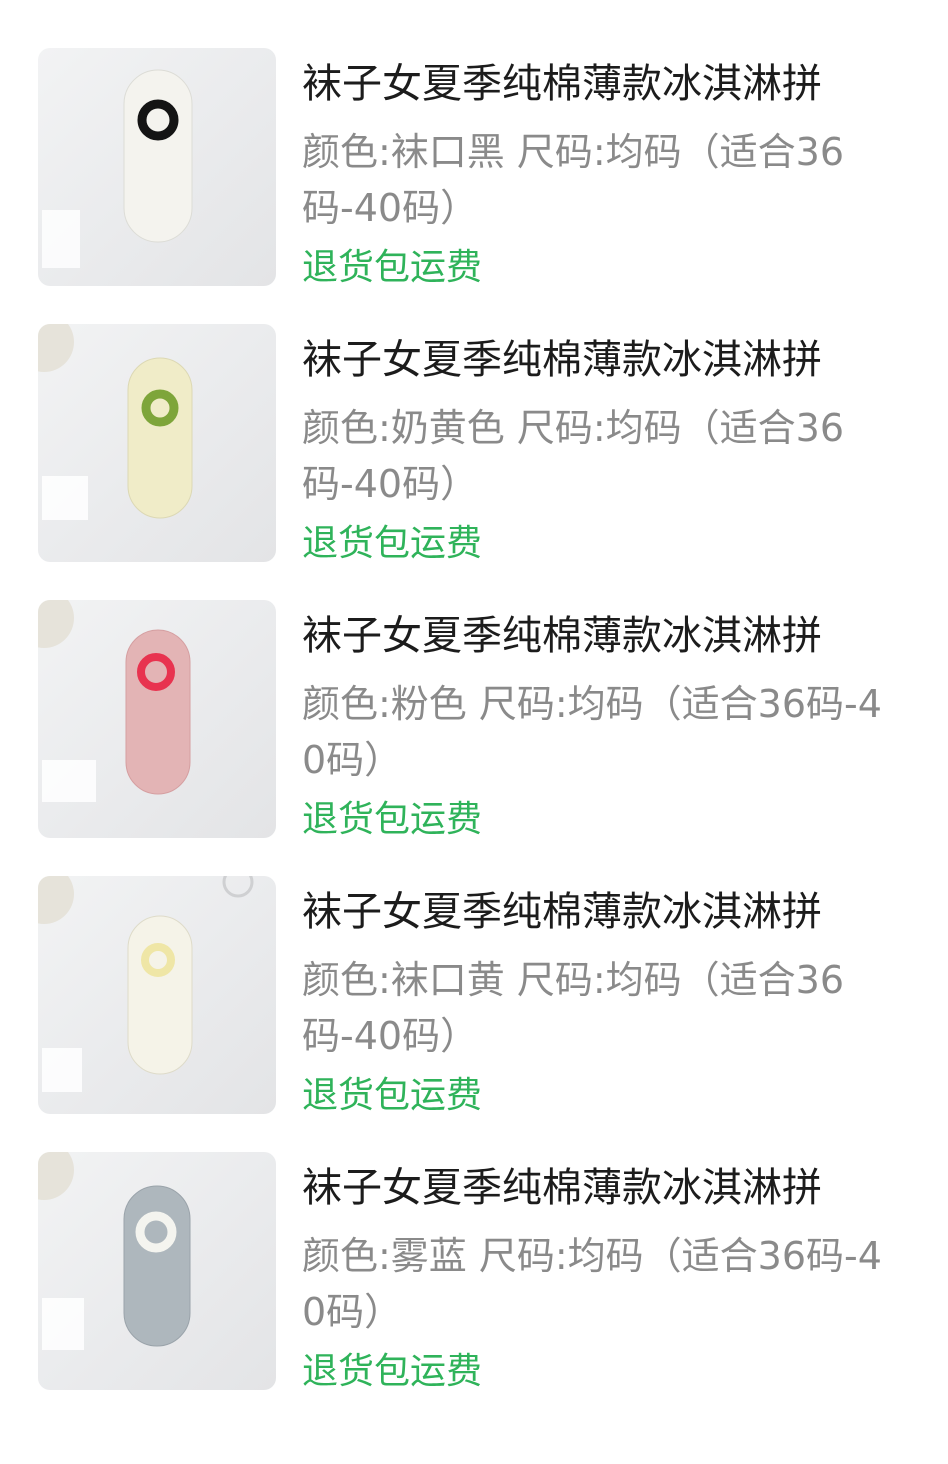  What do you see at coordinates (573, 1008) in the screenshot?
I see `product-spec: 颜色:袜口黄 尺码:均码（适合36码-40码）` at bounding box center [573, 1008].